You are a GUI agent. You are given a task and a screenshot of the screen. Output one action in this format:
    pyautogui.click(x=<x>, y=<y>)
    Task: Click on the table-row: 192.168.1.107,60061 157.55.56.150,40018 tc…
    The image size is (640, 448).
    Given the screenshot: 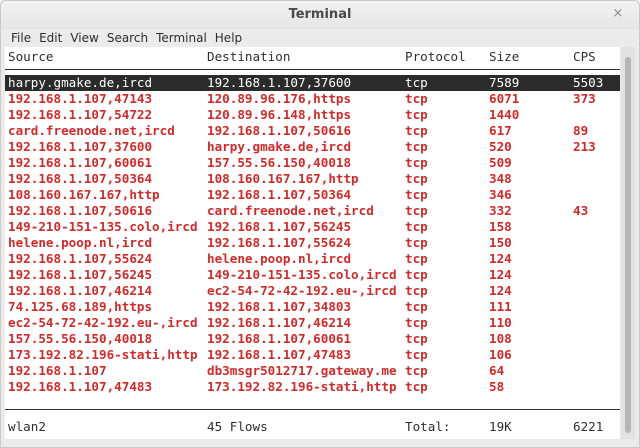 What is the action you would take?
    pyautogui.click(x=312, y=163)
    